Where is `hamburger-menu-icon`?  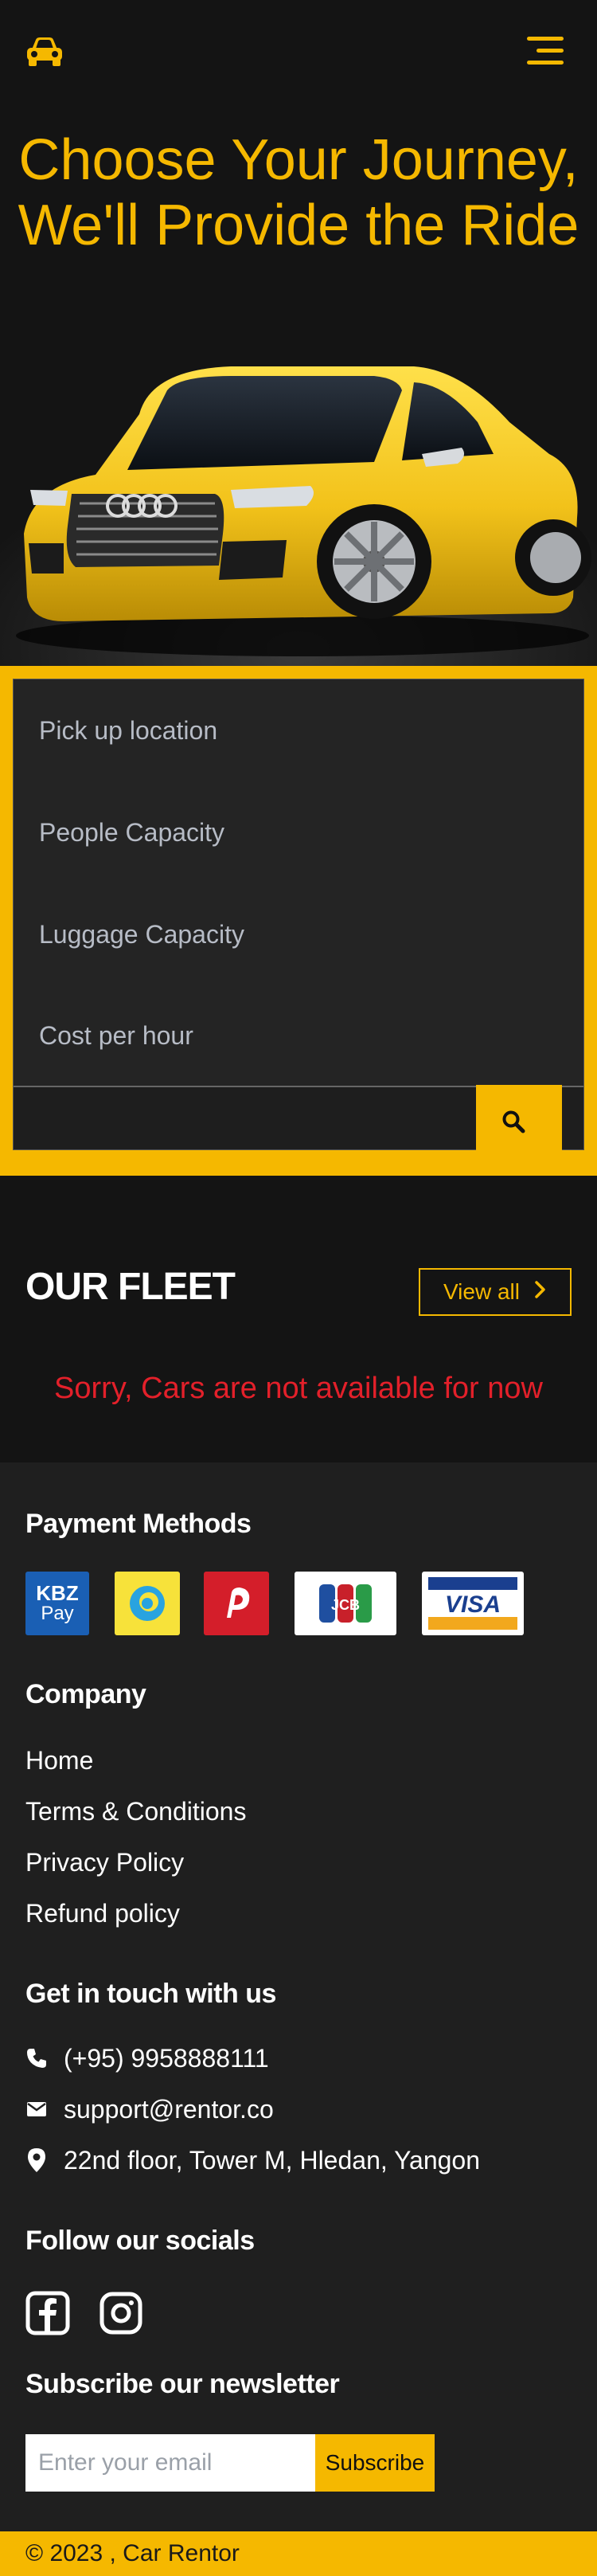
hamburger-menu-icon is located at coordinates (546, 51).